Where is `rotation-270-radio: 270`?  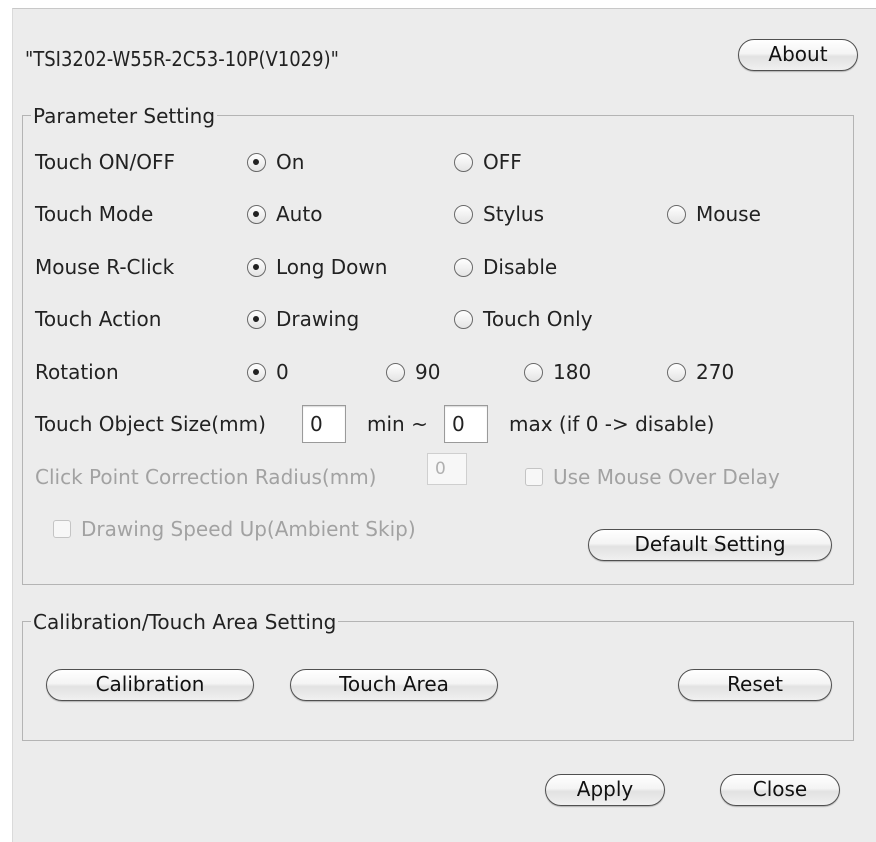 rotation-270-radio: 270 is located at coordinates (700, 372).